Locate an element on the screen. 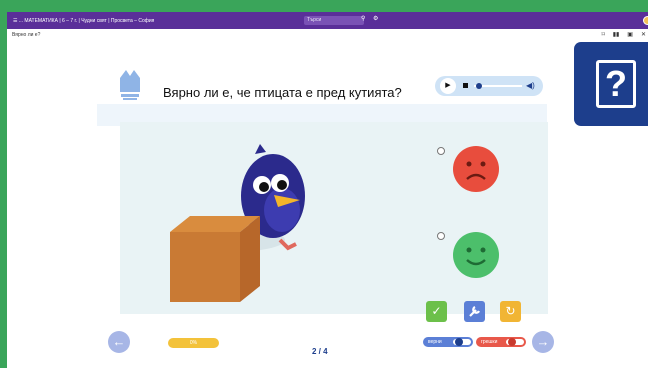 Image resolution: width=648 pixels, height=368 pixels. publisher-logo-icon is located at coordinates (130, 85).